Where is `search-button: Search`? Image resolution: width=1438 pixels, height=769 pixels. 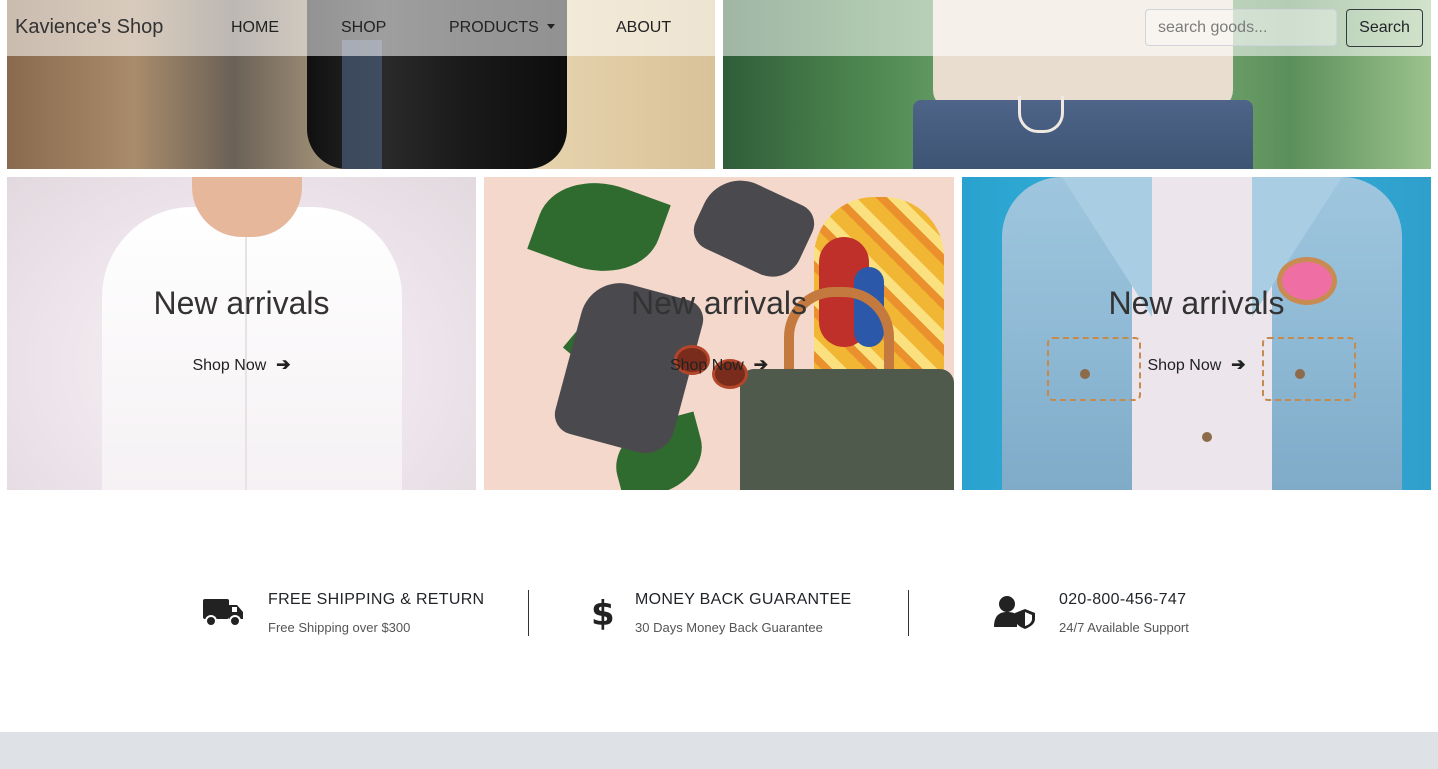
search-button: Search is located at coordinates (1384, 28).